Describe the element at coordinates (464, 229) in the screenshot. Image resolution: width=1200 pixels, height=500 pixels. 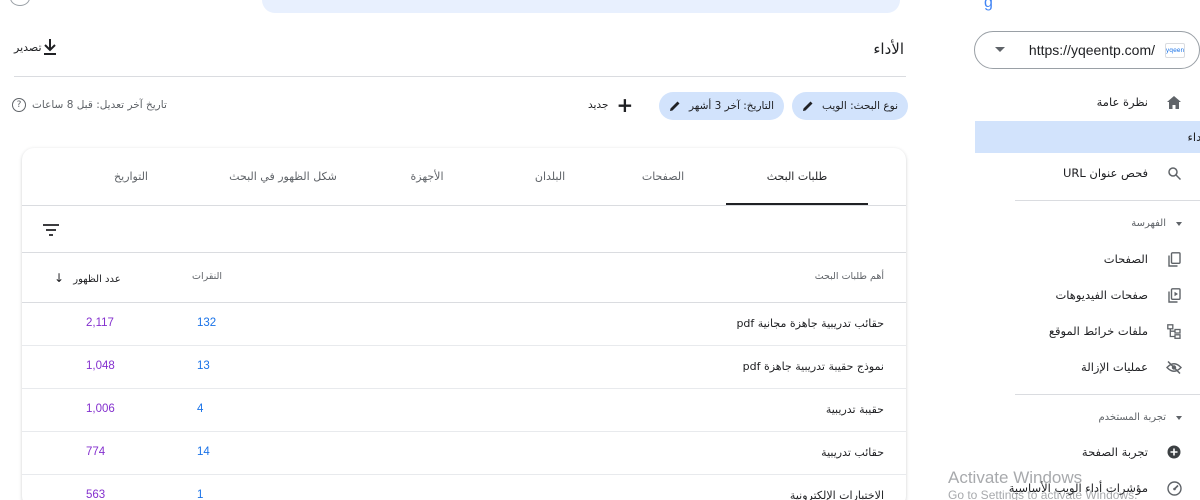
I see `table-filter-row` at that location.